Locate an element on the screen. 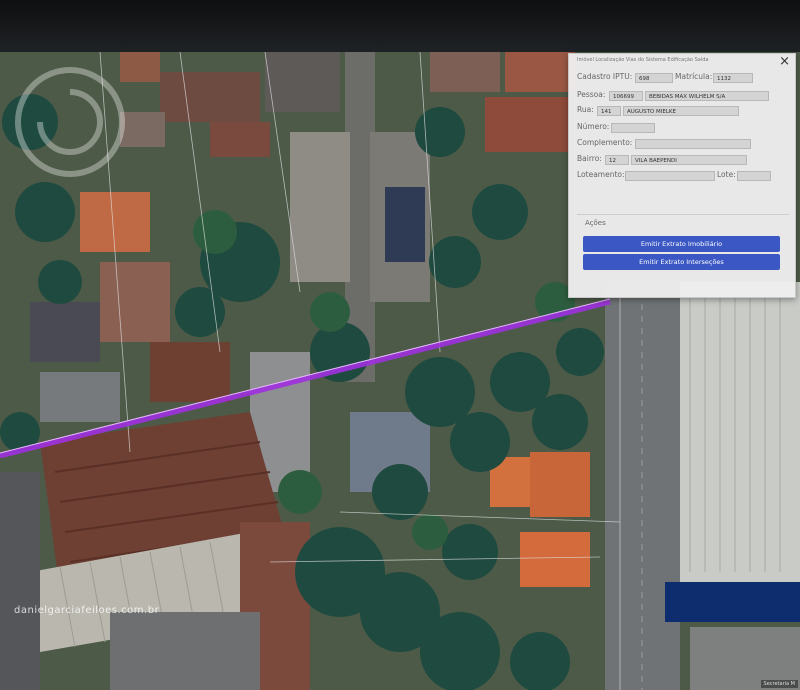 This screenshot has height=690, width=800. loteamento-label: Loteamento: is located at coordinates (601, 174).